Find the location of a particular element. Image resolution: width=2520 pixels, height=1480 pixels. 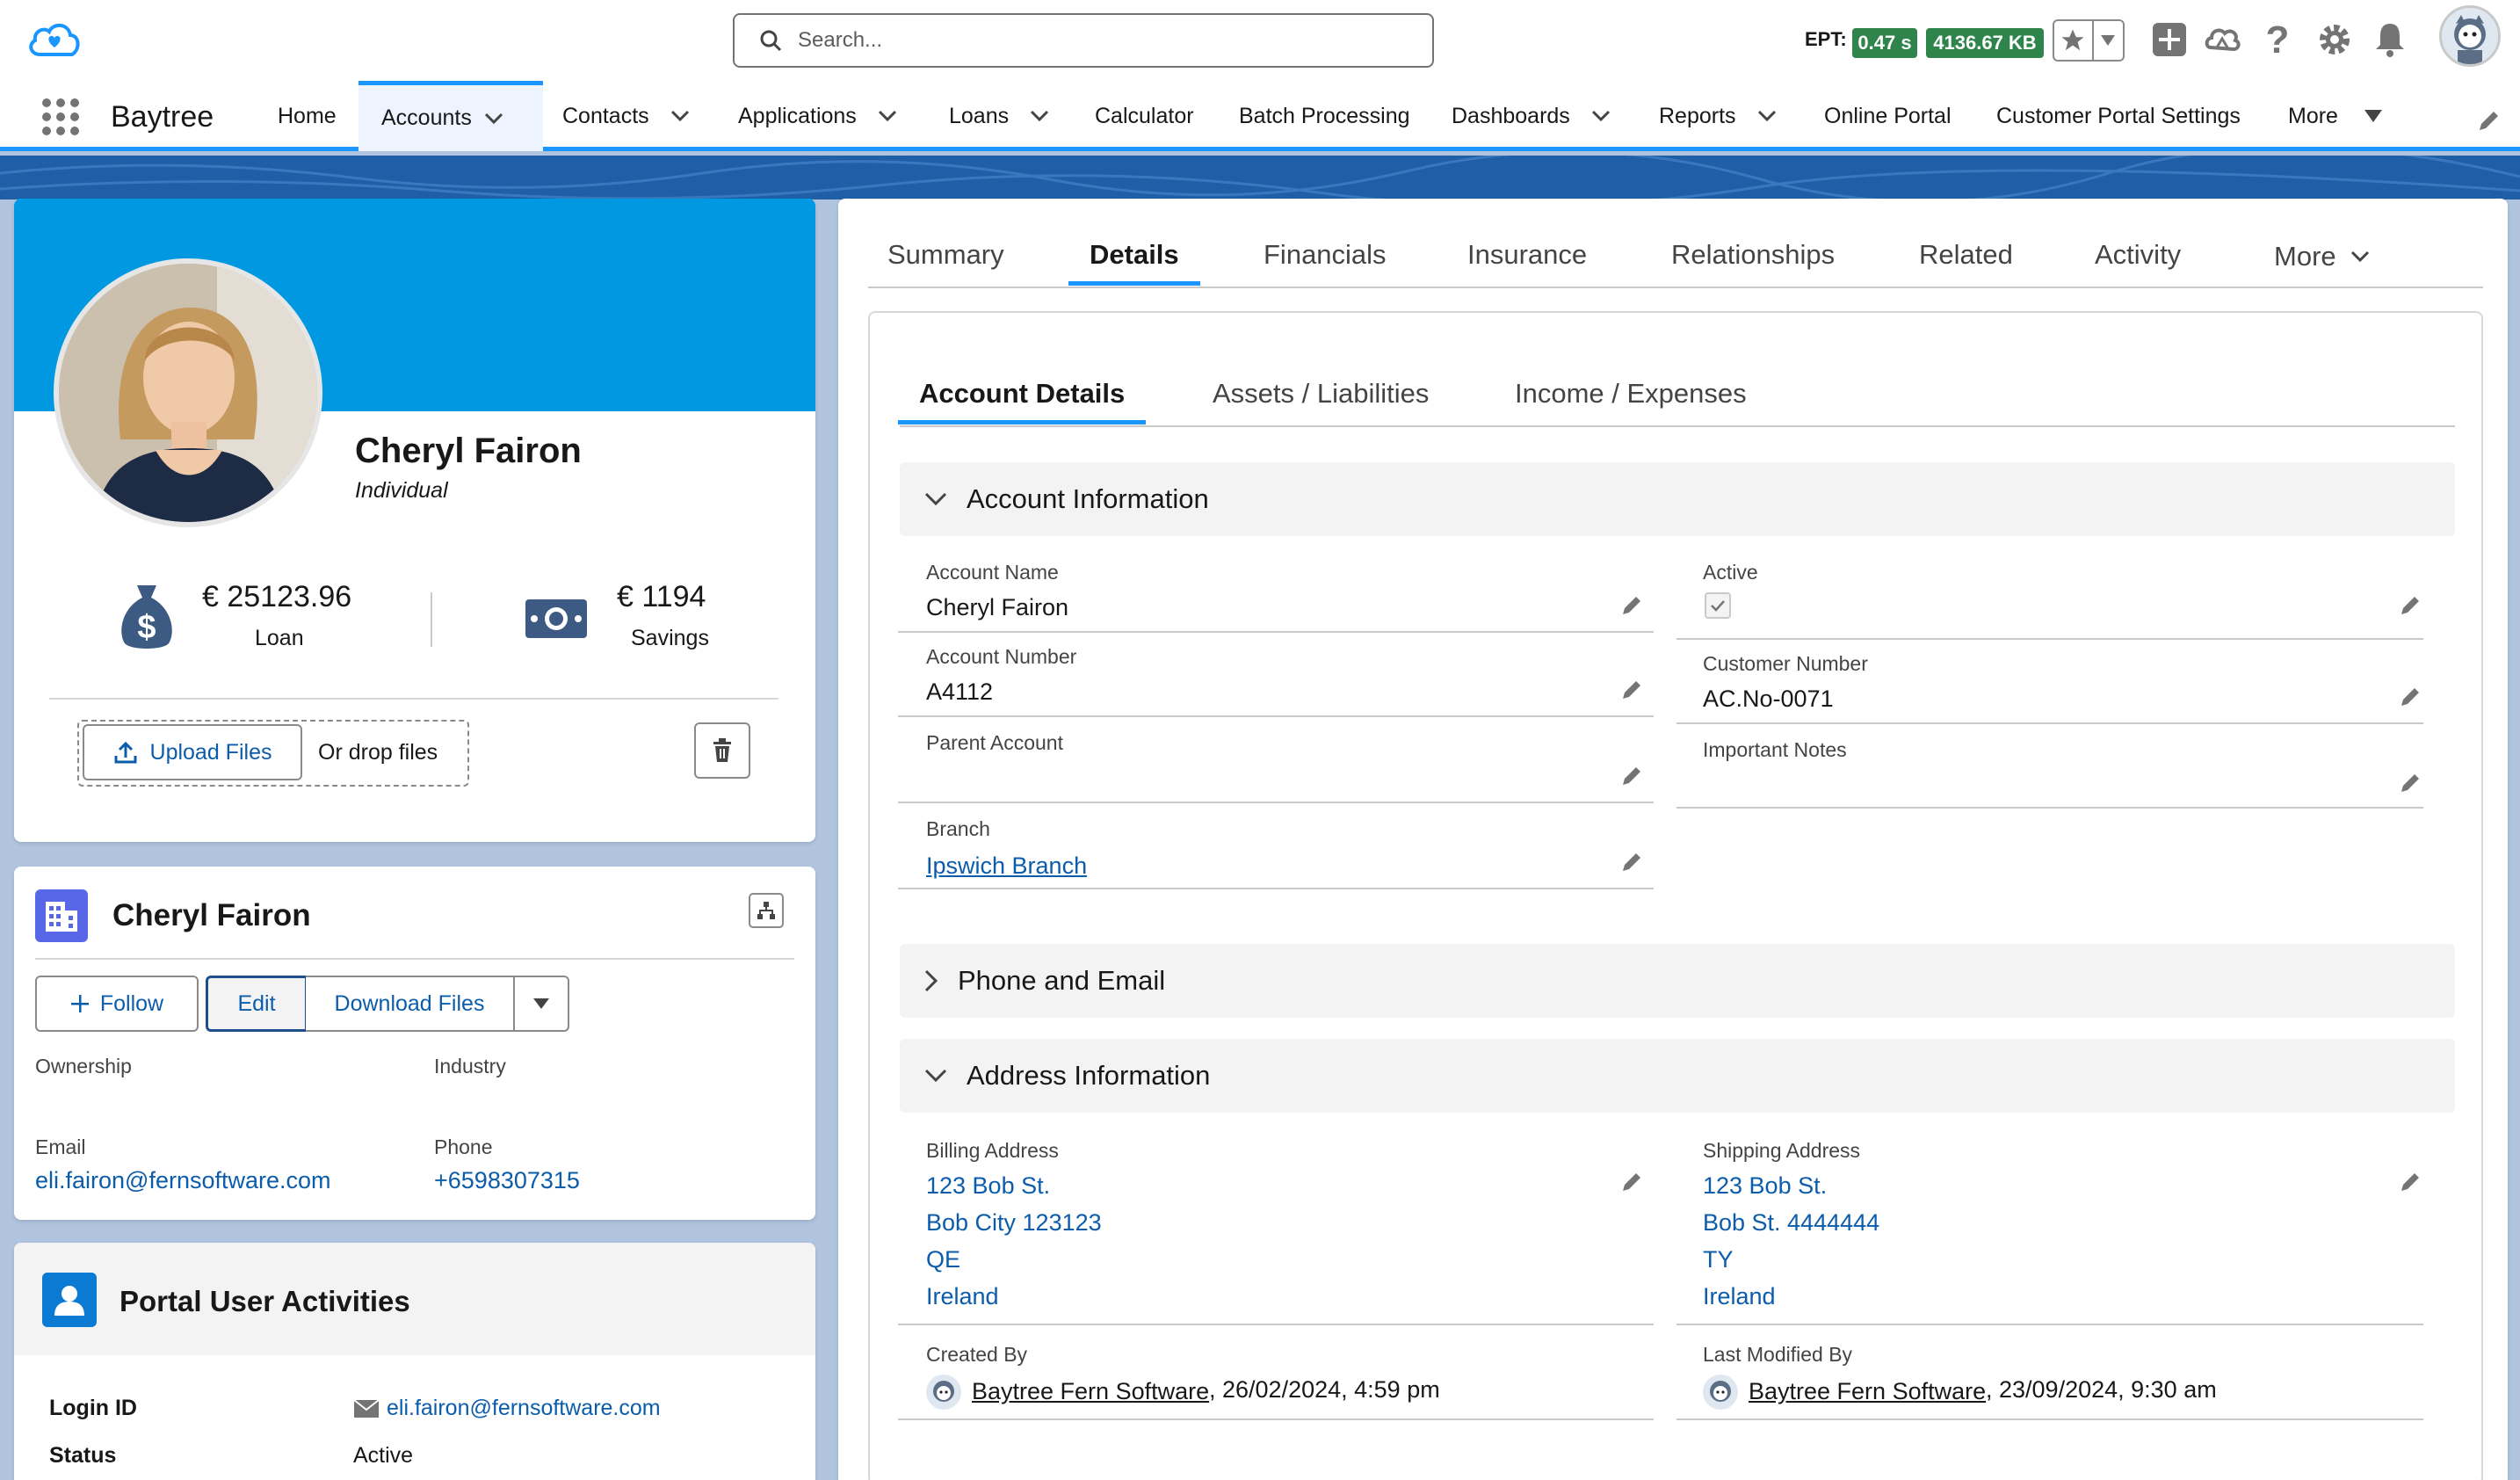

bell-icon is located at coordinates (2390, 39).